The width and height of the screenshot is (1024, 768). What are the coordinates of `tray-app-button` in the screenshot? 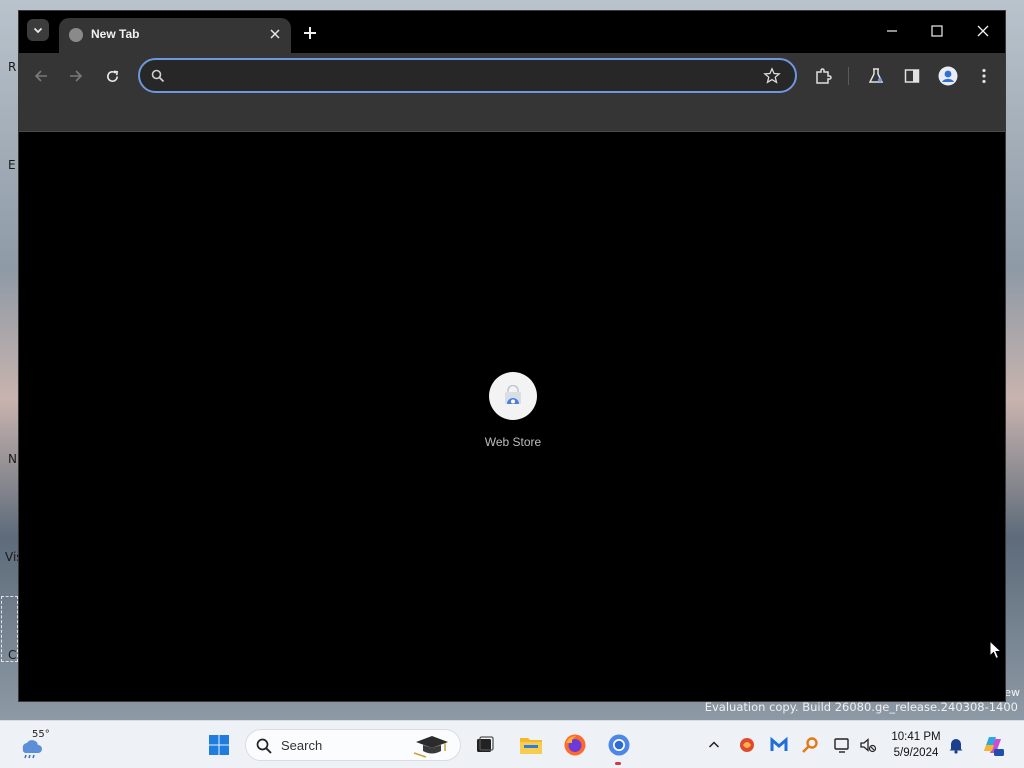 It's located at (747, 745).